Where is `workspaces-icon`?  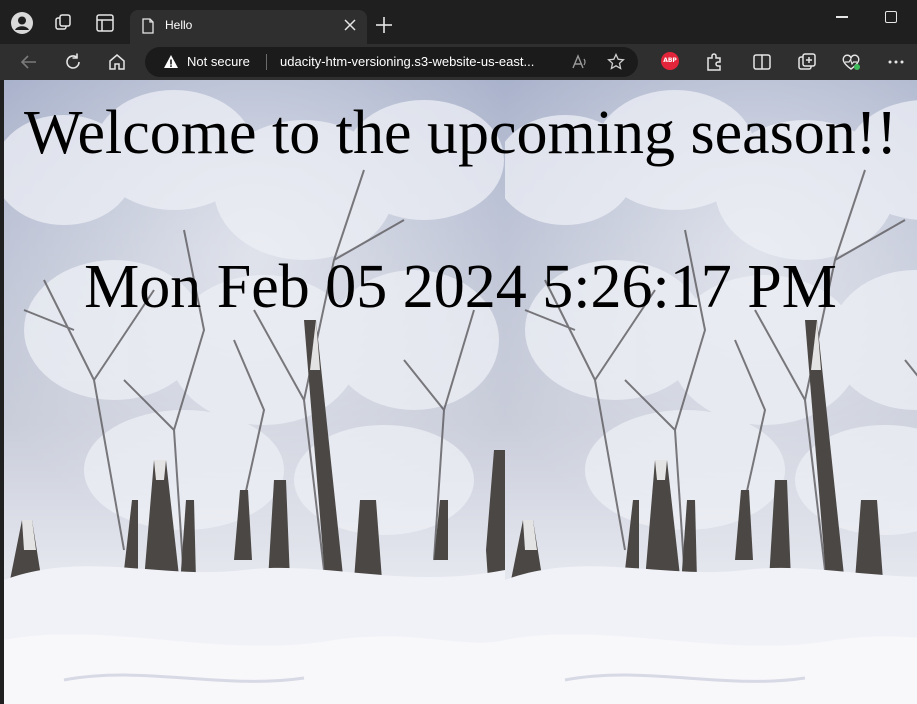 workspaces-icon is located at coordinates (63, 23).